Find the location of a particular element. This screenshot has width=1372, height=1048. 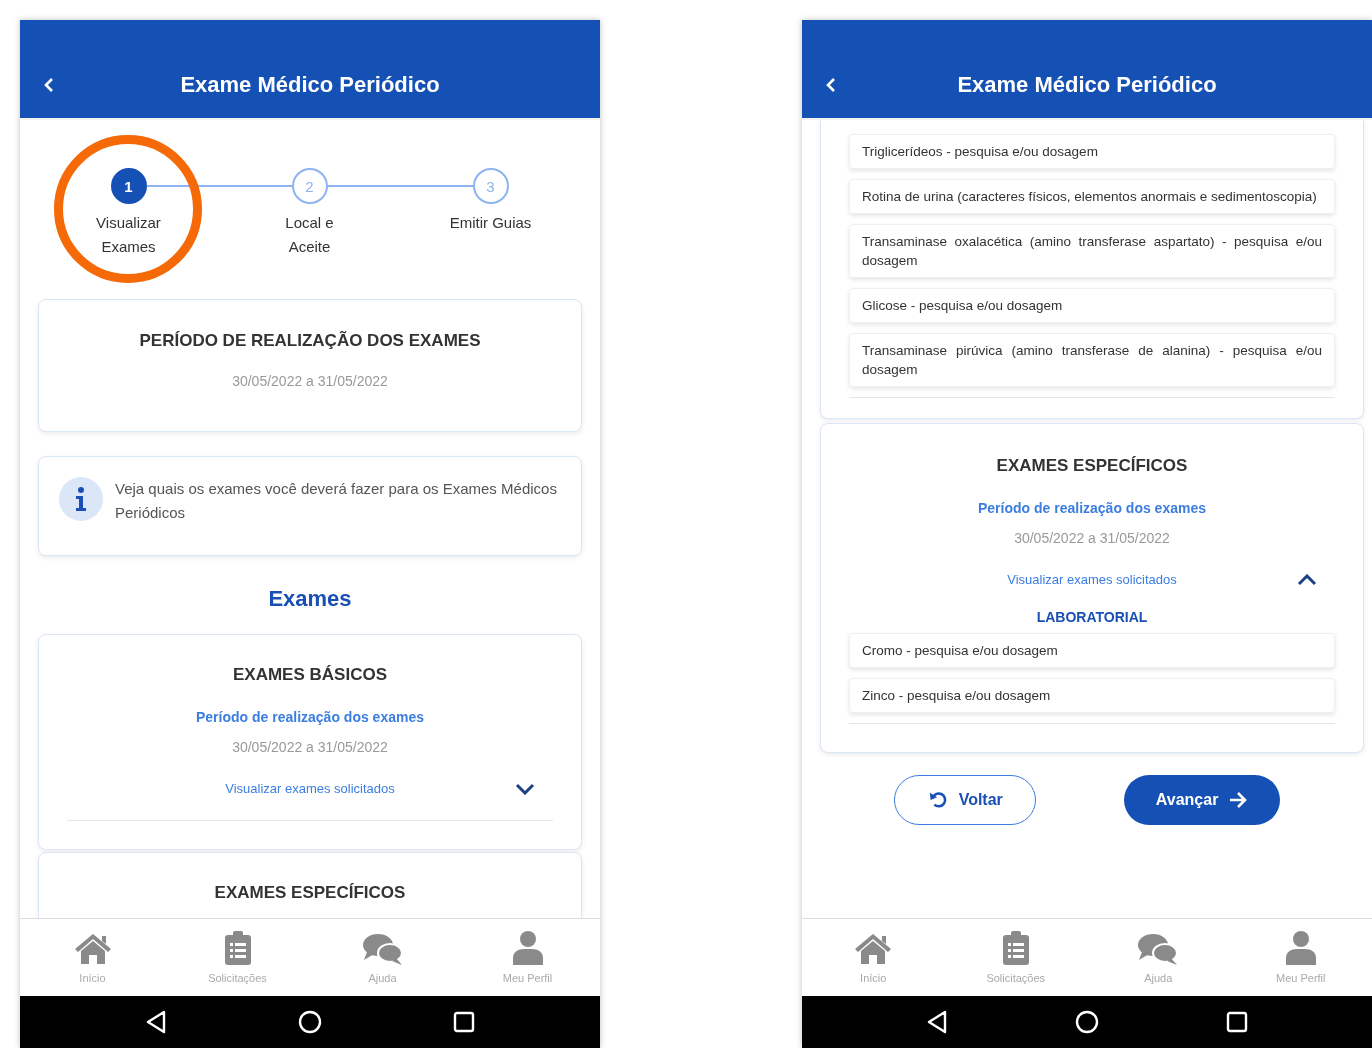

step-label: Emitir Guias is located at coordinates (490, 223).